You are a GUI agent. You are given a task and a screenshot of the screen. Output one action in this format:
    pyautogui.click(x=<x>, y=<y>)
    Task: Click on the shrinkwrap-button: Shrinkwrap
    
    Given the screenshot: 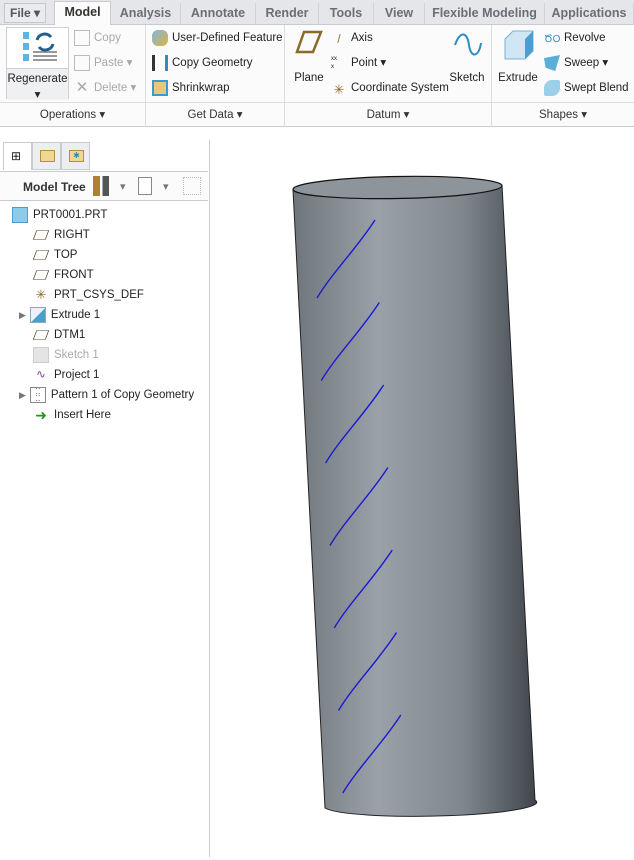 What is the action you would take?
    pyautogui.click(x=191, y=88)
    